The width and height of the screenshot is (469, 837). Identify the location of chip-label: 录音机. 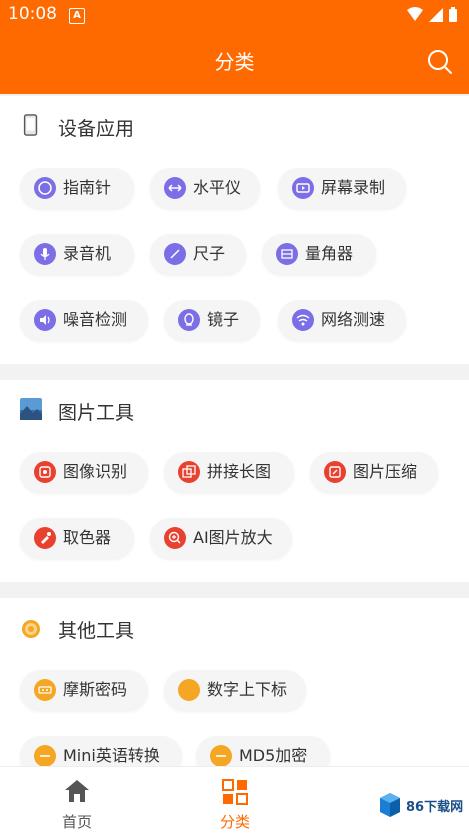
(87, 253).